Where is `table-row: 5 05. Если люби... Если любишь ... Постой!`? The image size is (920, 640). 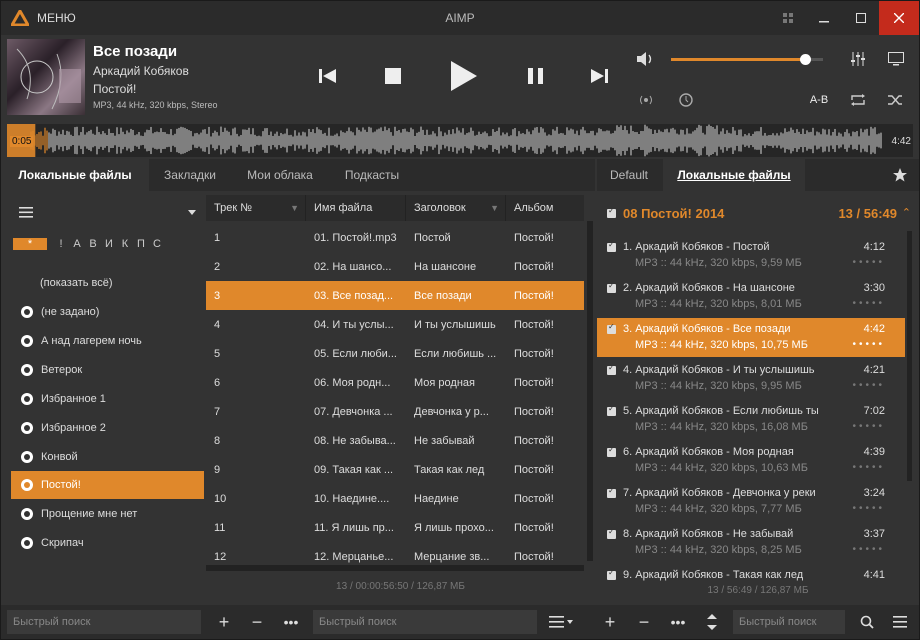
table-row: 5 05. Если люби... Если любишь ... Постой! is located at coordinates (395, 353).